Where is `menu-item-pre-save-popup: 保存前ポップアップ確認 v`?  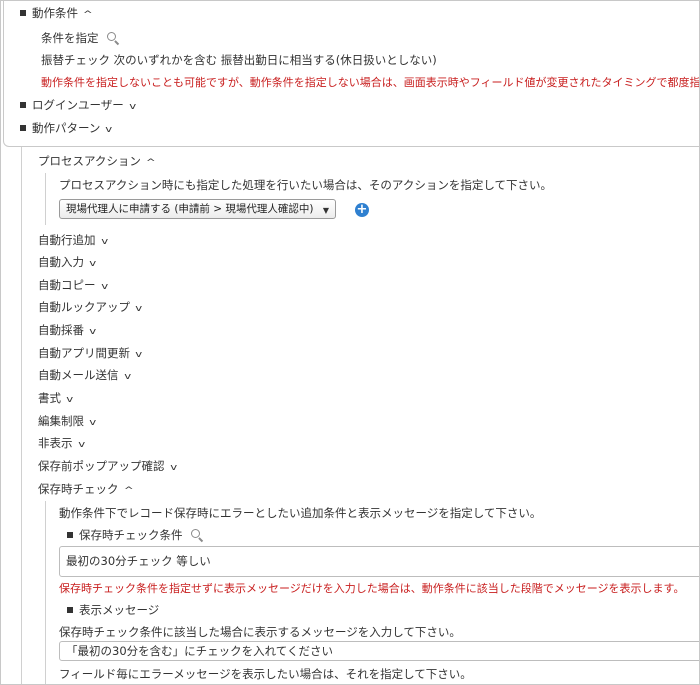 menu-item-pre-save-popup: 保存前ポップアップ確認 v is located at coordinates (107, 466).